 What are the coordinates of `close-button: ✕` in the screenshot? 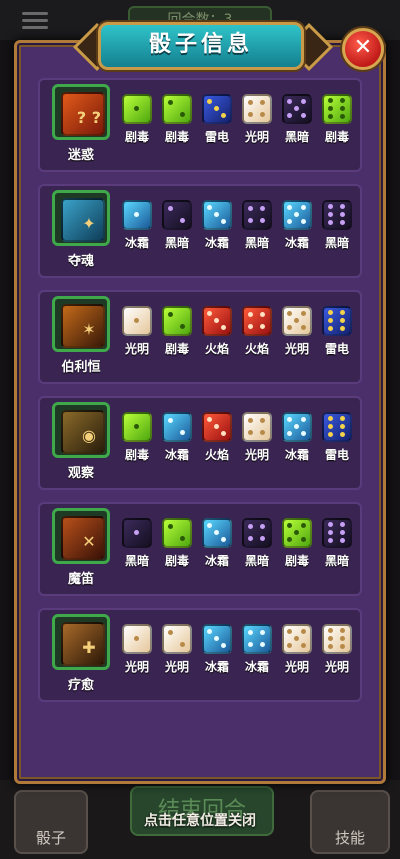 It's located at (363, 49).